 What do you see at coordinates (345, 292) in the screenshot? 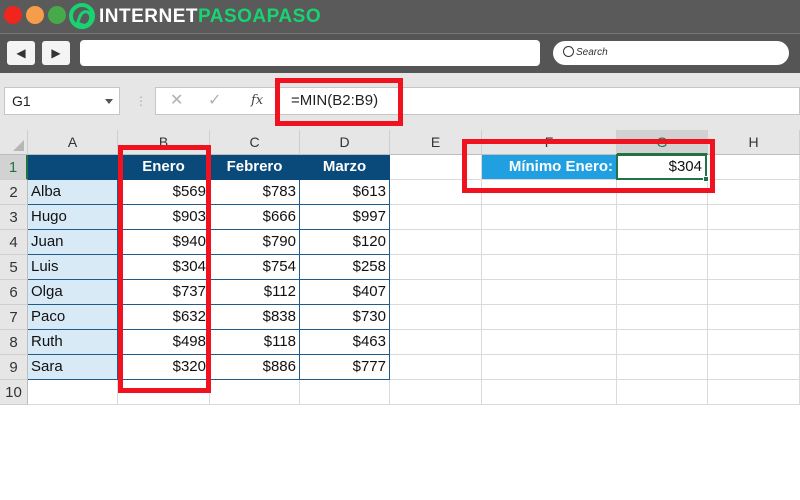
I see `table-value-cell: $407` at bounding box center [345, 292].